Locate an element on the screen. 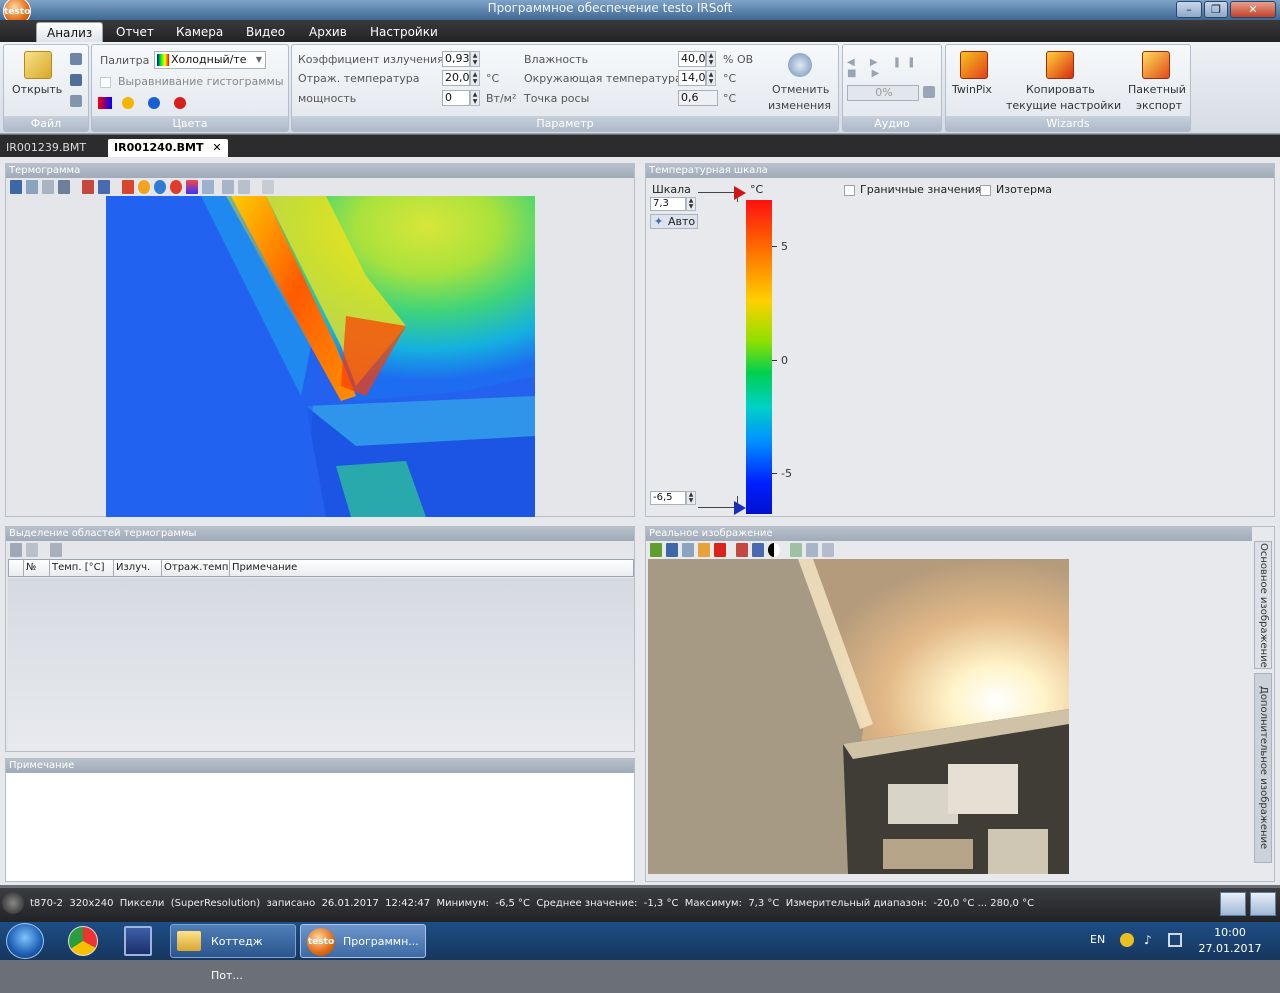  volume-icon: ♪ is located at coordinates (1148, 940).